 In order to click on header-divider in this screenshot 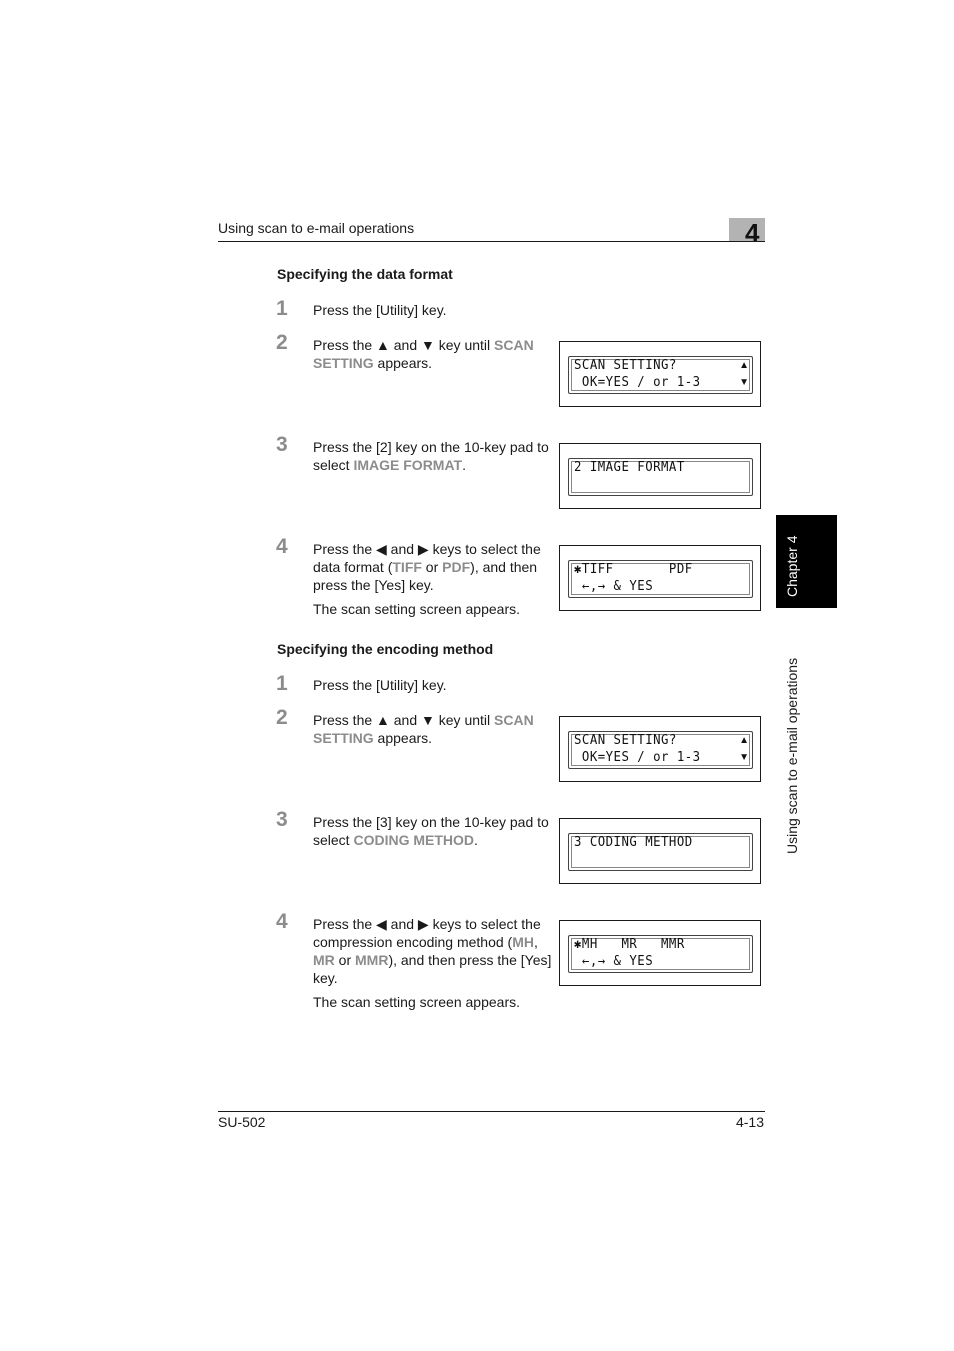, I will do `click(491, 241)`.